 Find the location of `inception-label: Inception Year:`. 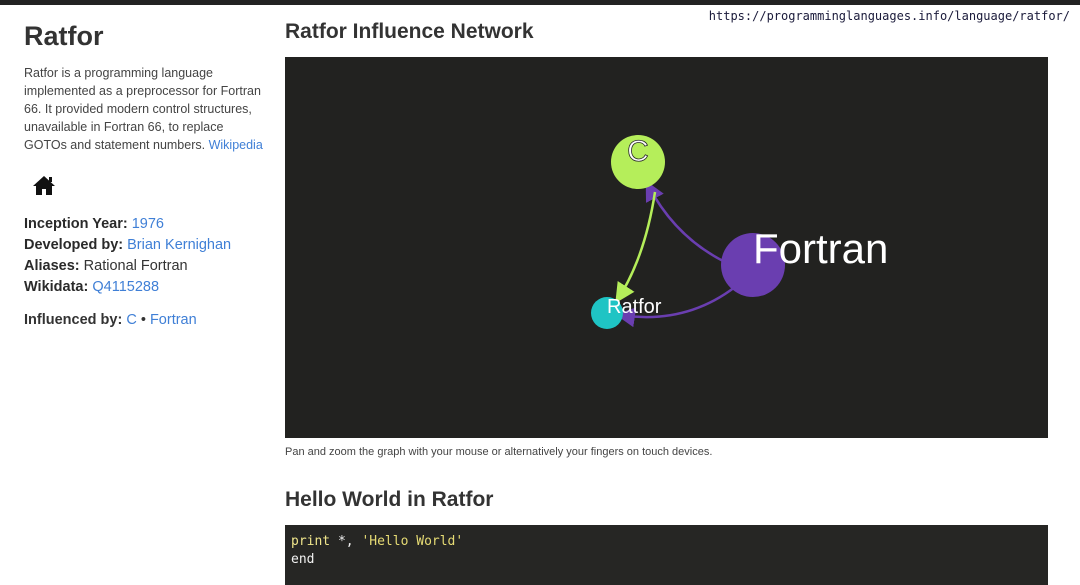

inception-label: Inception Year: is located at coordinates (76, 224).